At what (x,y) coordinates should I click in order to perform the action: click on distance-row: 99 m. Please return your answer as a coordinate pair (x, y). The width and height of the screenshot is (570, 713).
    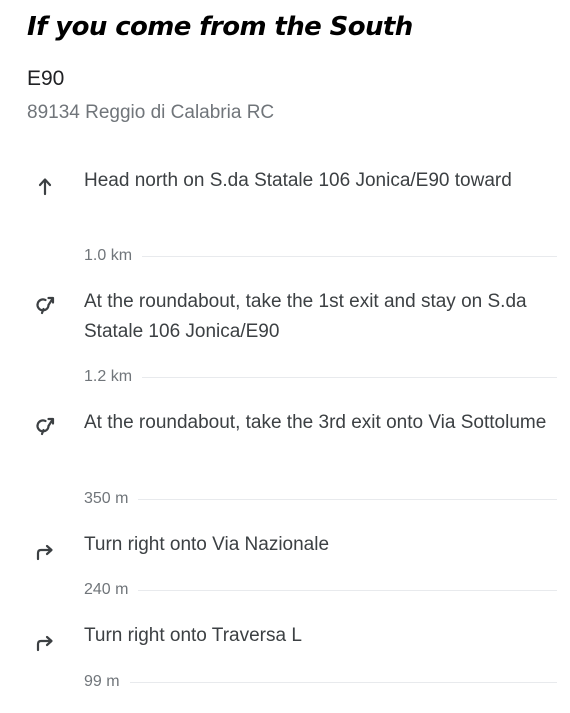
    Looking at the image, I should click on (320, 682).